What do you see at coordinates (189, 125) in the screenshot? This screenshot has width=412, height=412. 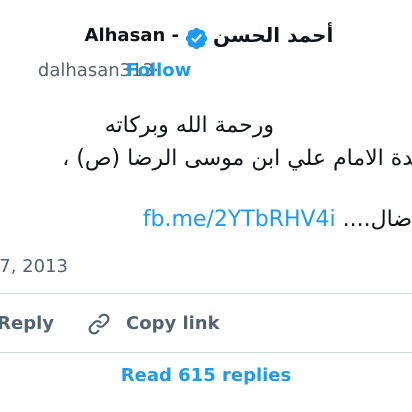 I see `tweet-text-line-1: ورحمة الله وبركاته` at bounding box center [189, 125].